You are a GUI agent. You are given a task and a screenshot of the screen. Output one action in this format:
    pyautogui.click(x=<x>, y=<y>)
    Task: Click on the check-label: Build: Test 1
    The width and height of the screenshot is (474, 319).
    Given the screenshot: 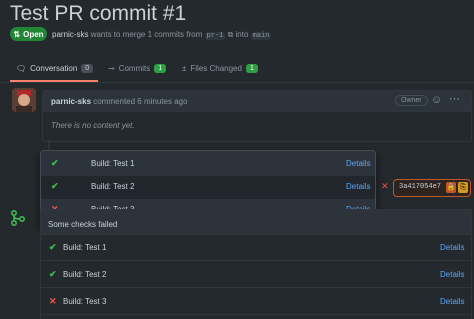 What is the action you would take?
    pyautogui.click(x=85, y=247)
    